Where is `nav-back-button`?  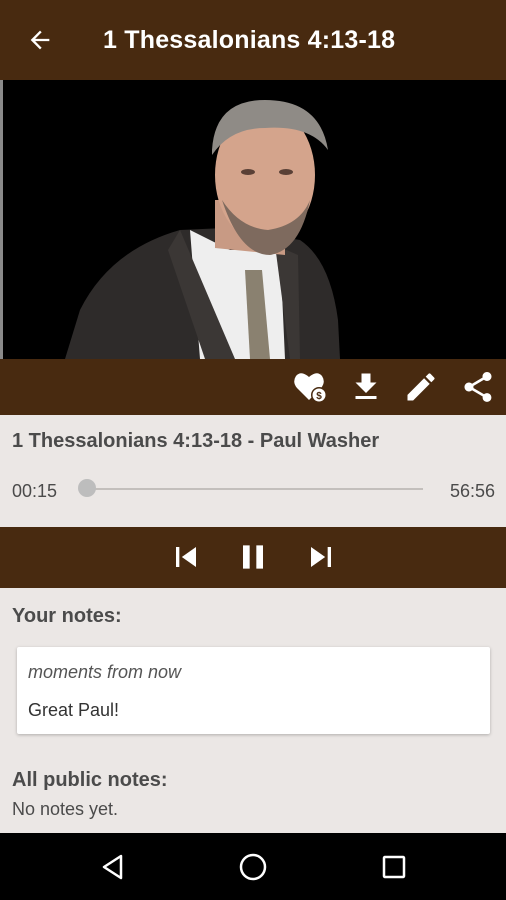
nav-back-button is located at coordinates (113, 867).